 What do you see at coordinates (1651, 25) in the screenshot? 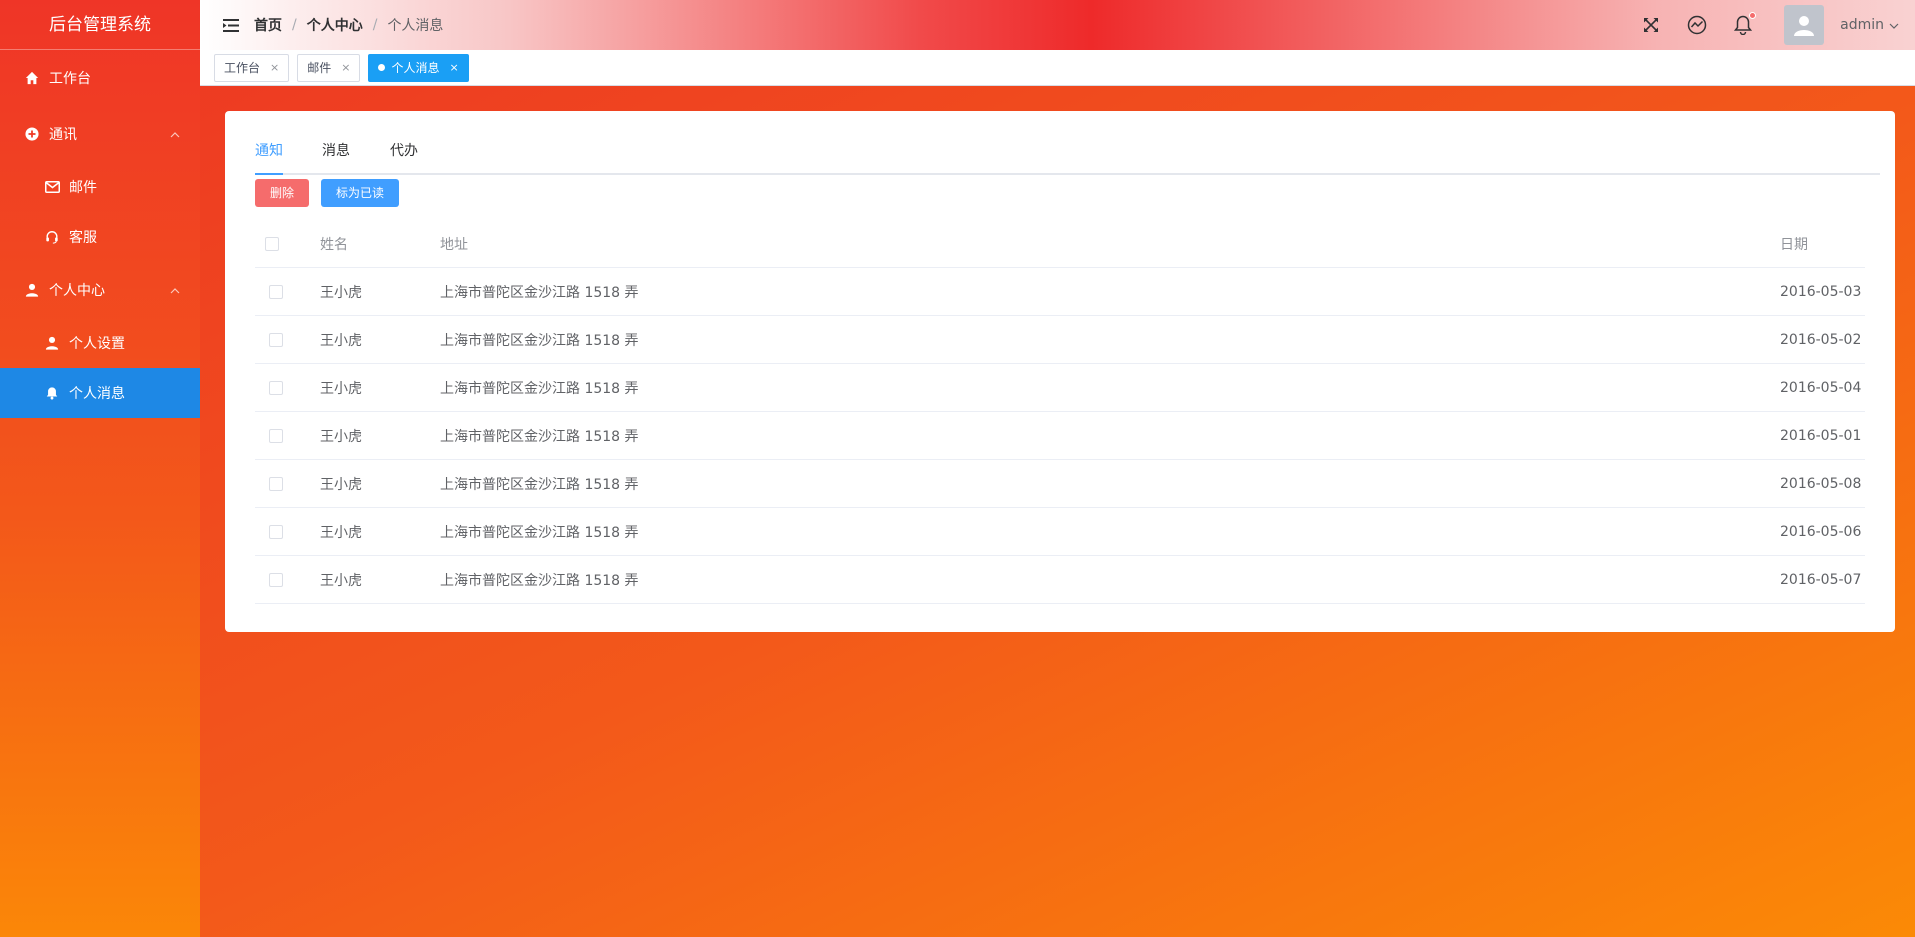
I see `fullscreen-icon` at bounding box center [1651, 25].